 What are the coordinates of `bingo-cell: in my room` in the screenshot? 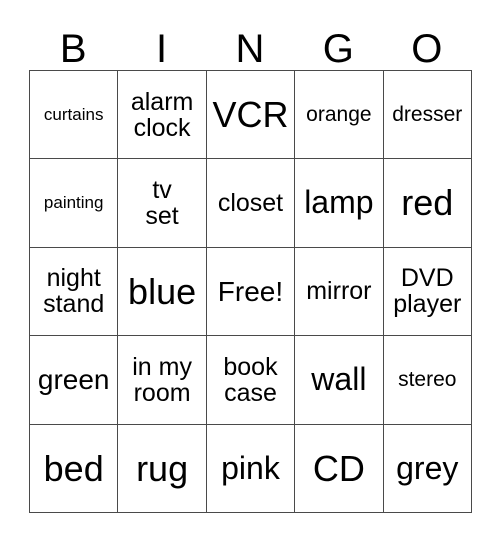 It's located at (162, 380).